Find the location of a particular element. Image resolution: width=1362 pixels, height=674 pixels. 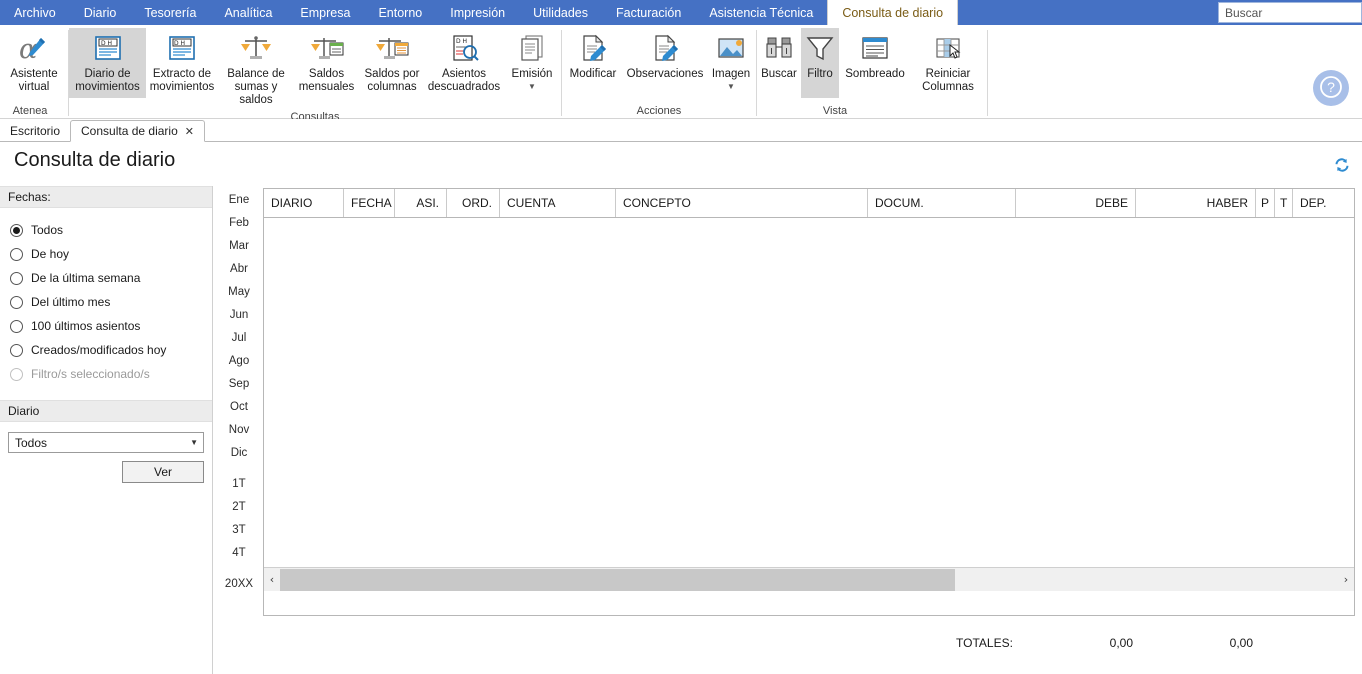

document-magnifier-icon: D H is located at coordinates (464, 49).